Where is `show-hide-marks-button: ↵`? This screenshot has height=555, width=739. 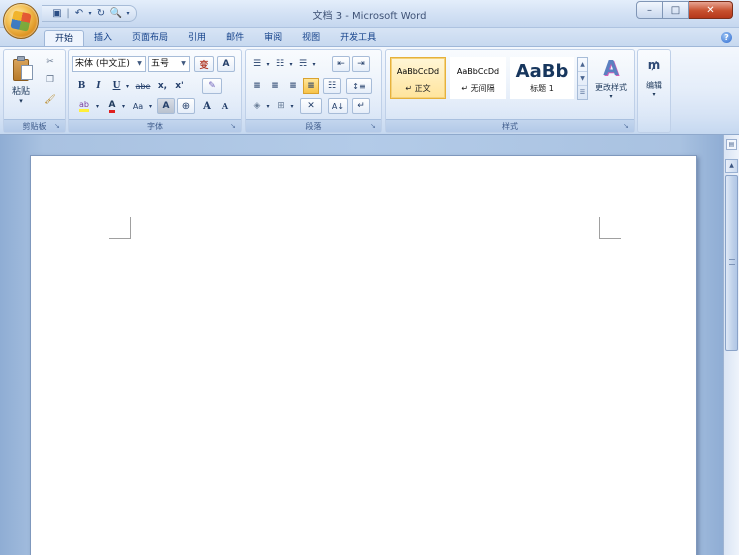 show-hide-marks-button: ↵ is located at coordinates (361, 106).